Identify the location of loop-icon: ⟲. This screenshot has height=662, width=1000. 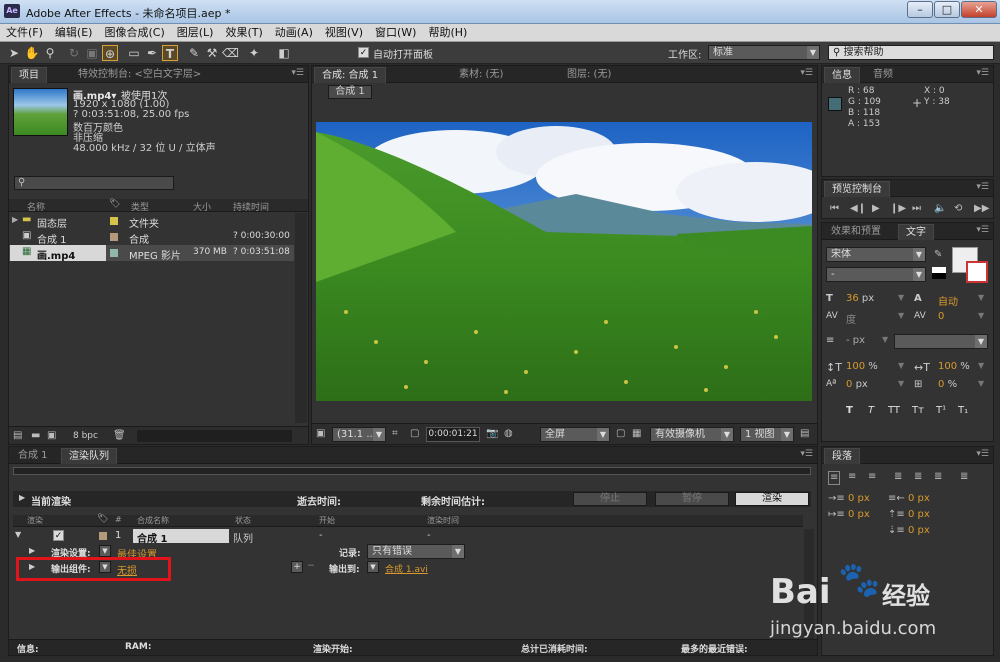
(958, 209).